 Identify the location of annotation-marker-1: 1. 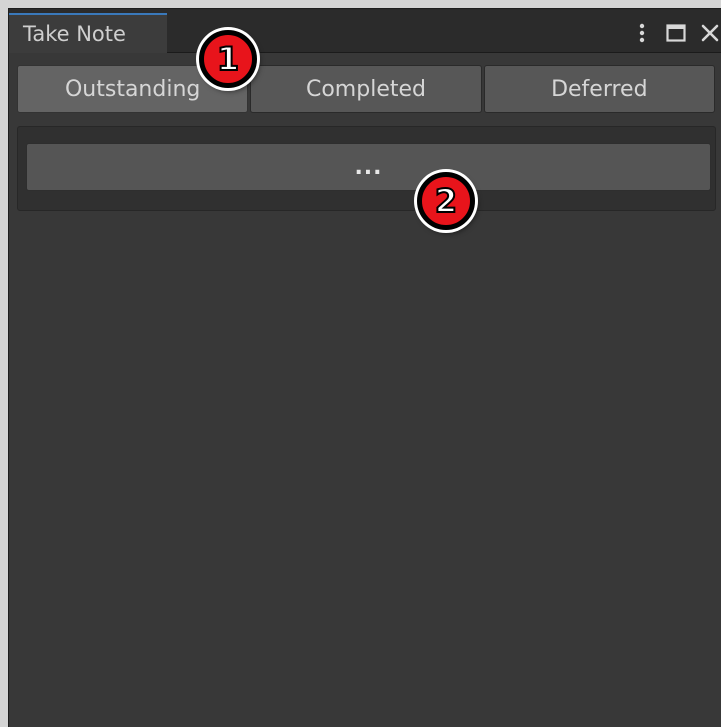
(228, 59).